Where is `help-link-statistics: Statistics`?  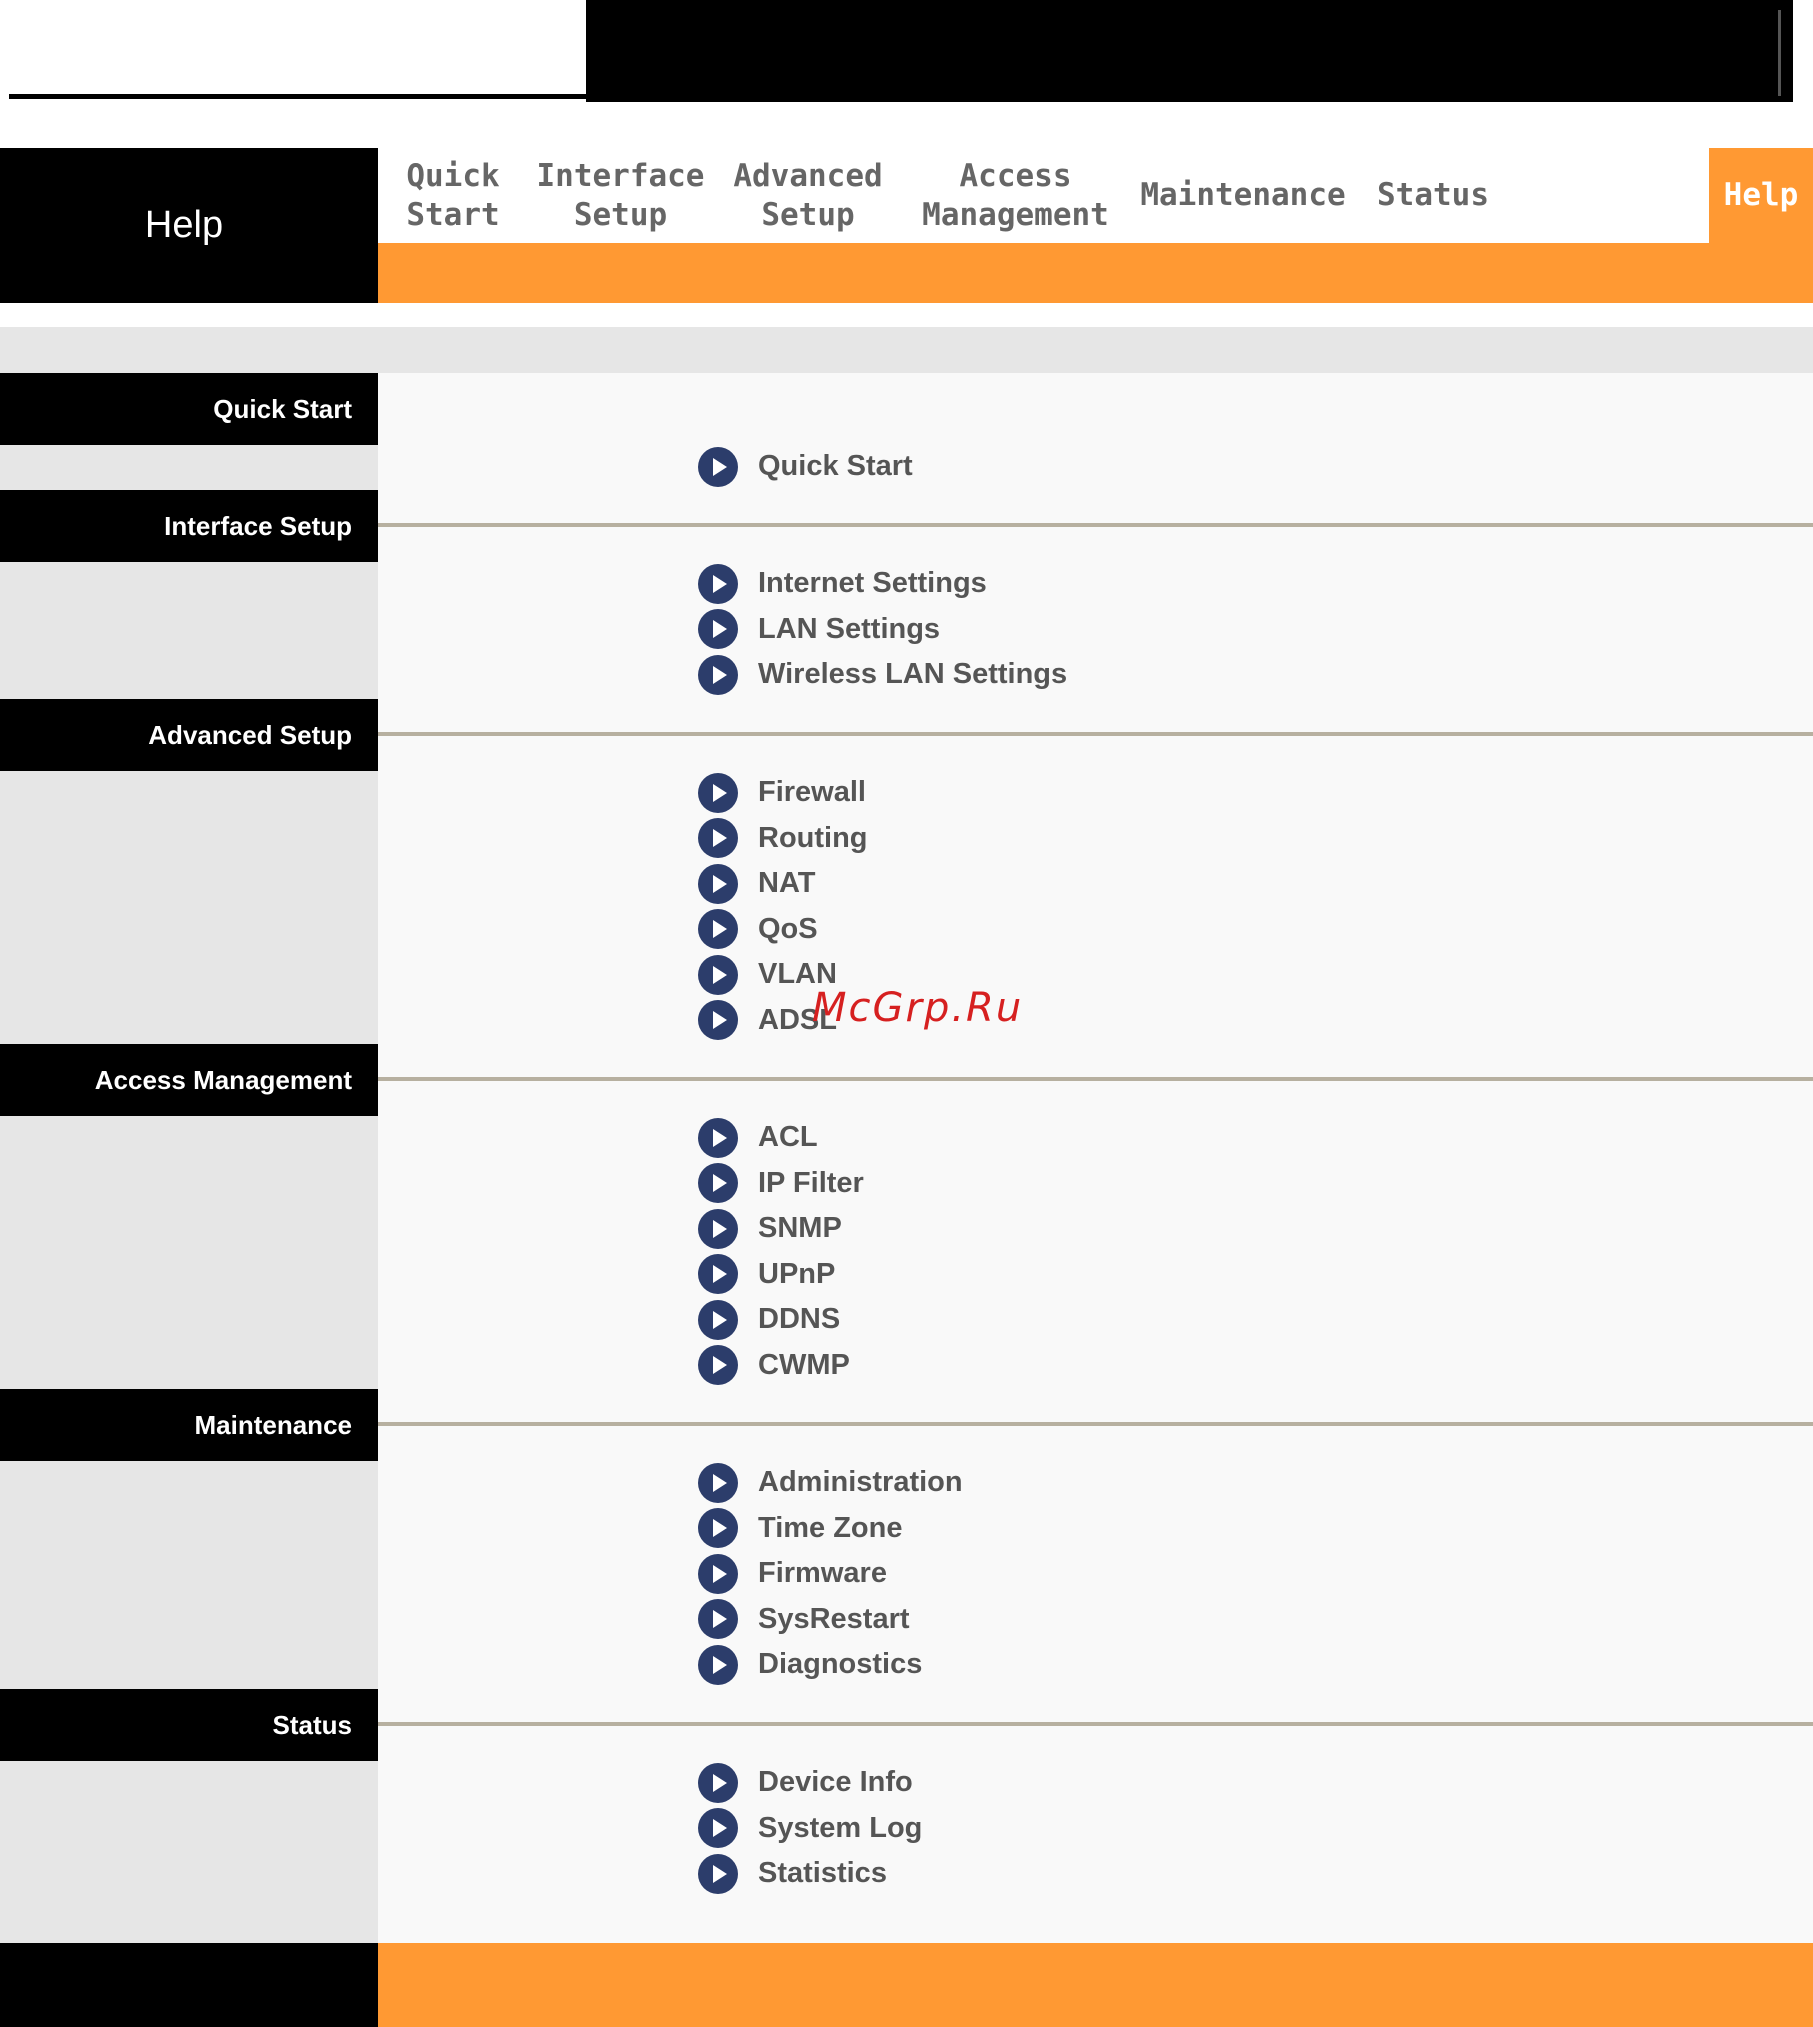
help-link-statistics: Statistics is located at coordinates (810, 1874).